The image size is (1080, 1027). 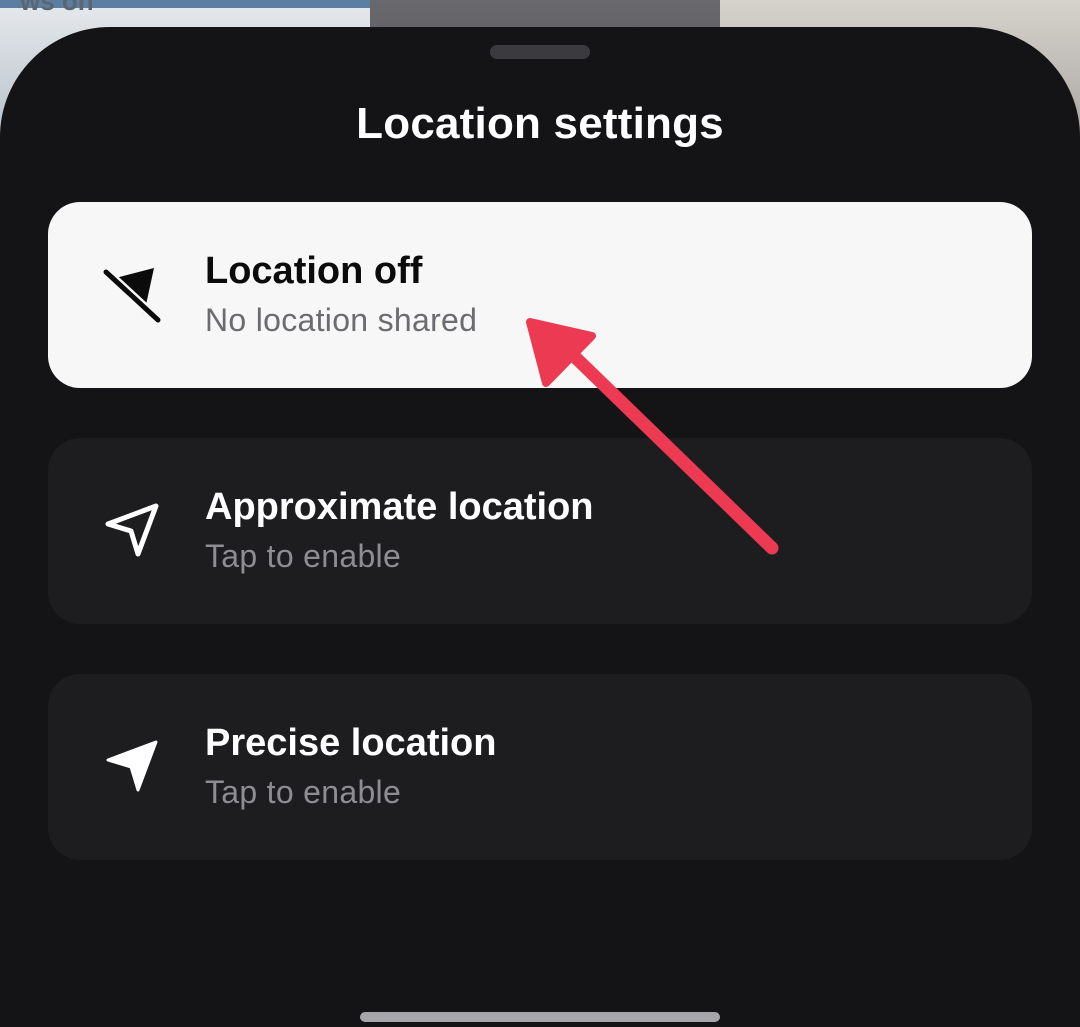 I want to click on background-partial-text: ws on, so click(x=57, y=8).